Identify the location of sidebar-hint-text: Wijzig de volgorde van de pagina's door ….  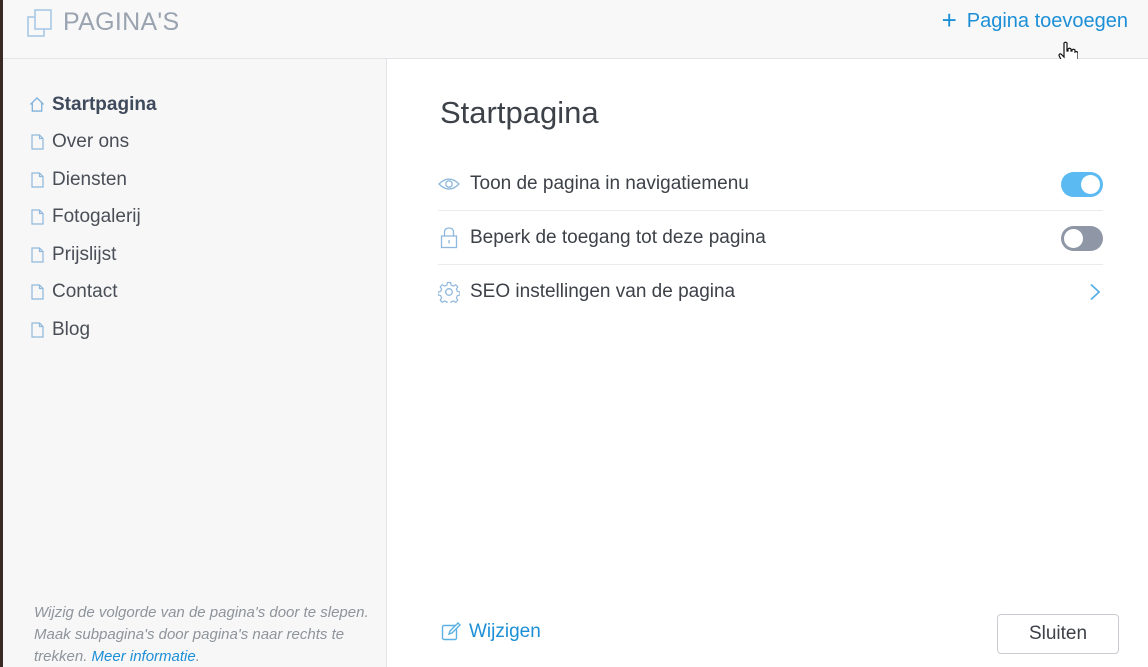
(201, 634).